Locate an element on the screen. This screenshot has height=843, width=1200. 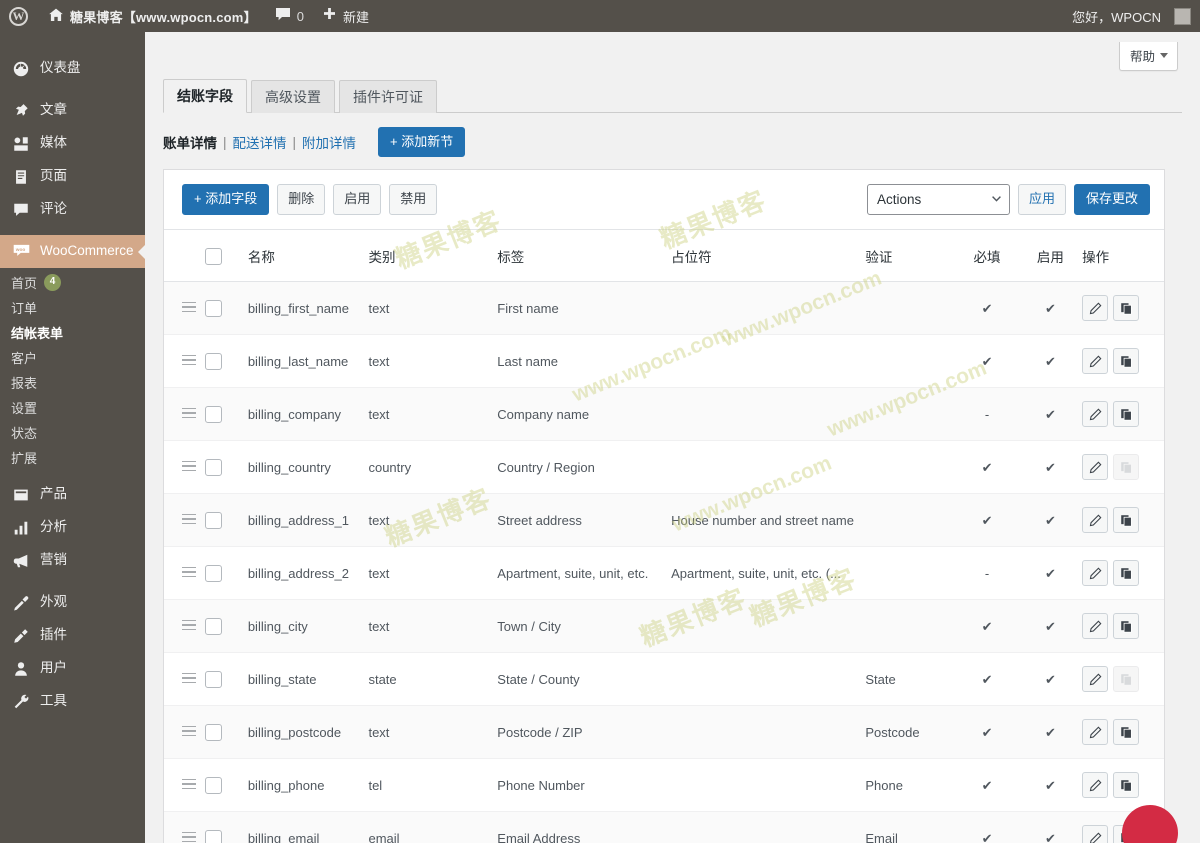
help-button: 帮助 is located at coordinates (1148, 56).